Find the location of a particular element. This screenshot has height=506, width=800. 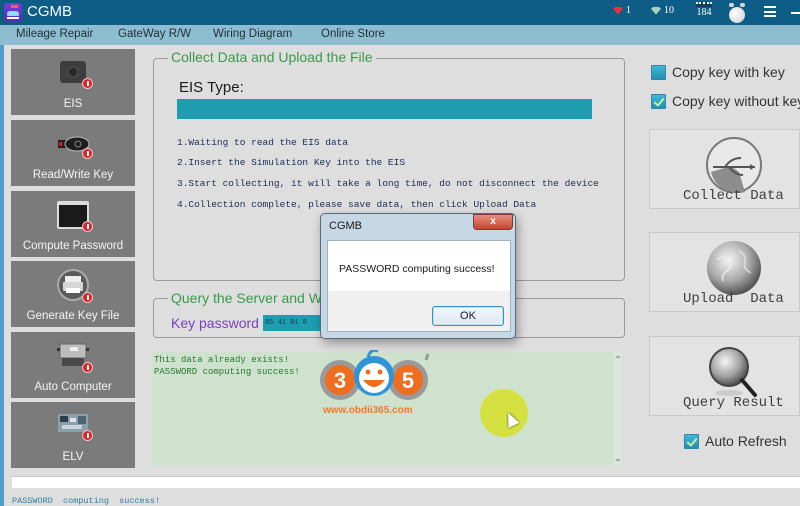

key-password-label: Key password is located at coordinates (215, 323).